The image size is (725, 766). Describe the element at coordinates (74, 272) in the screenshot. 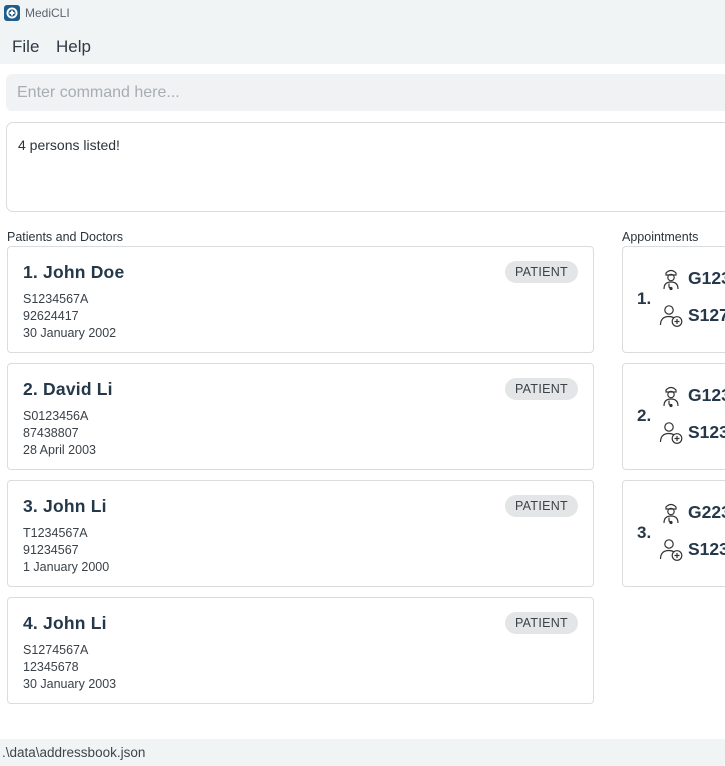

I see `person-name: 1. John Doe` at that location.